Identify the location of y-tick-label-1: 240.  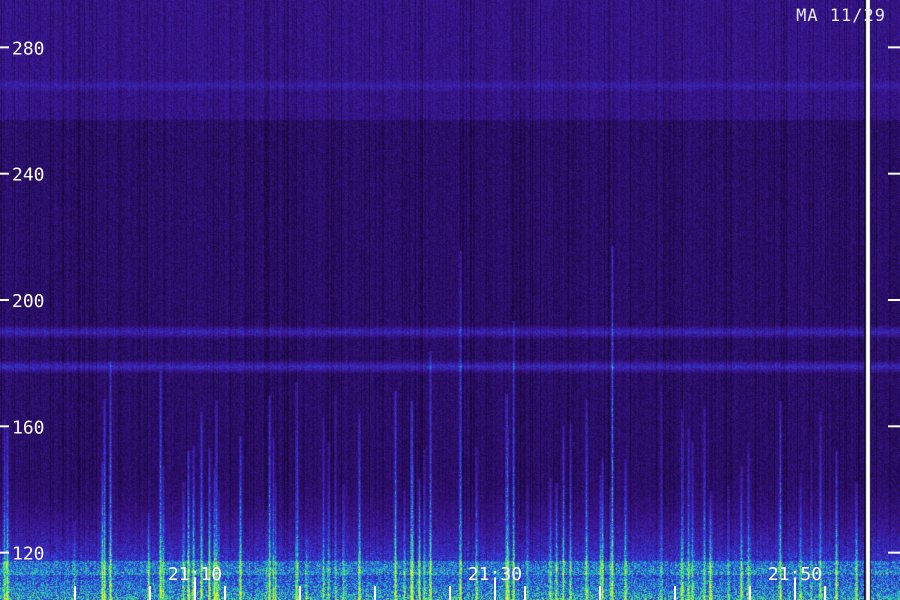
(28, 175).